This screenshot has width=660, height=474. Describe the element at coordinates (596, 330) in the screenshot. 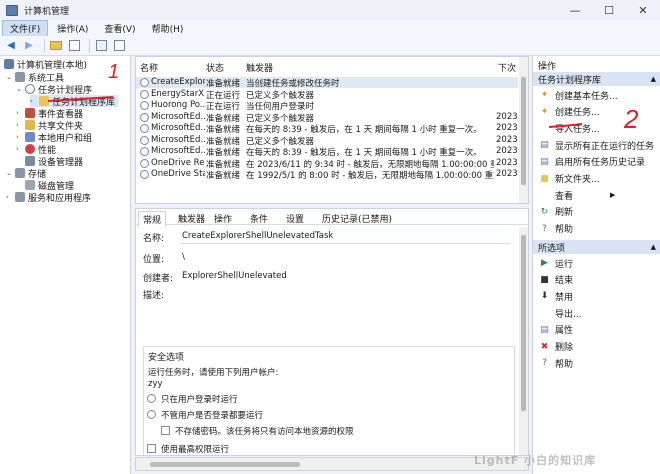

I see `action-properties: ▤ 属性` at that location.